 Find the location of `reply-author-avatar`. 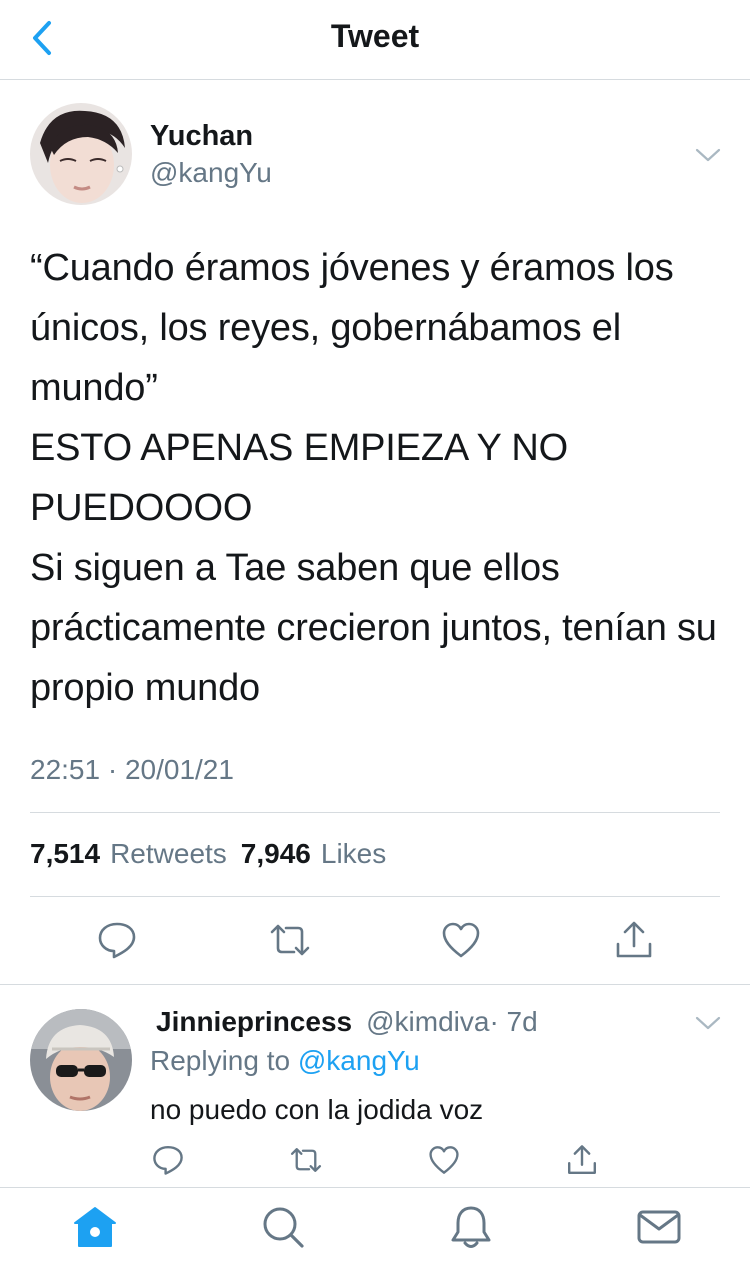

reply-author-avatar is located at coordinates (81, 1060).